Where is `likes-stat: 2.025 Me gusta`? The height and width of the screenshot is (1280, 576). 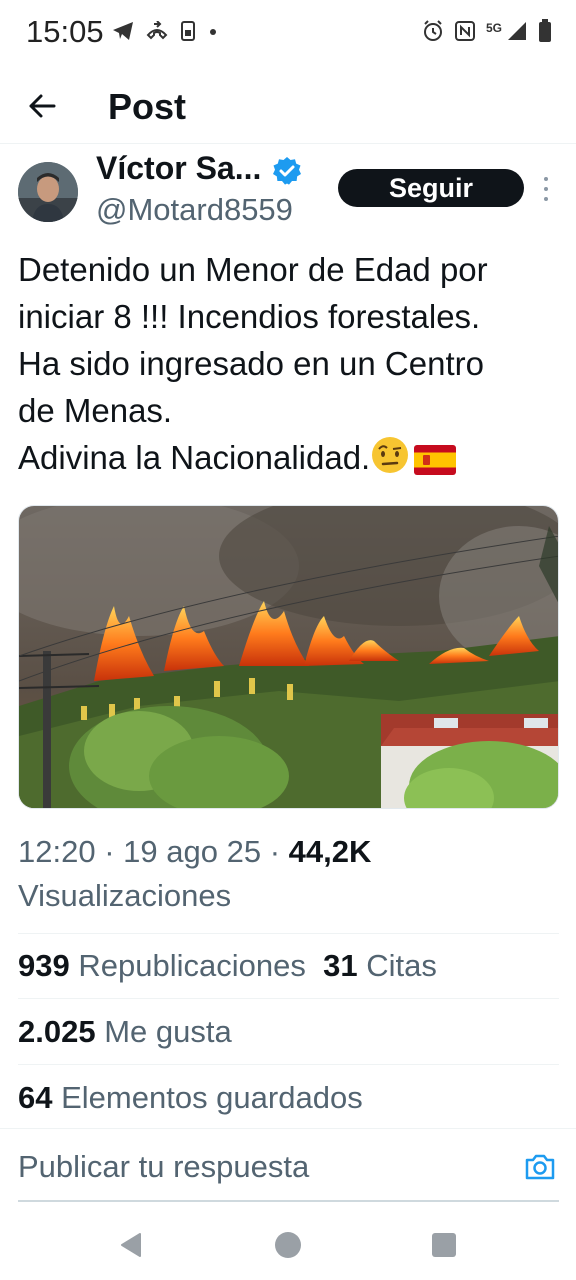 likes-stat: 2.025 Me gusta is located at coordinates (125, 1032).